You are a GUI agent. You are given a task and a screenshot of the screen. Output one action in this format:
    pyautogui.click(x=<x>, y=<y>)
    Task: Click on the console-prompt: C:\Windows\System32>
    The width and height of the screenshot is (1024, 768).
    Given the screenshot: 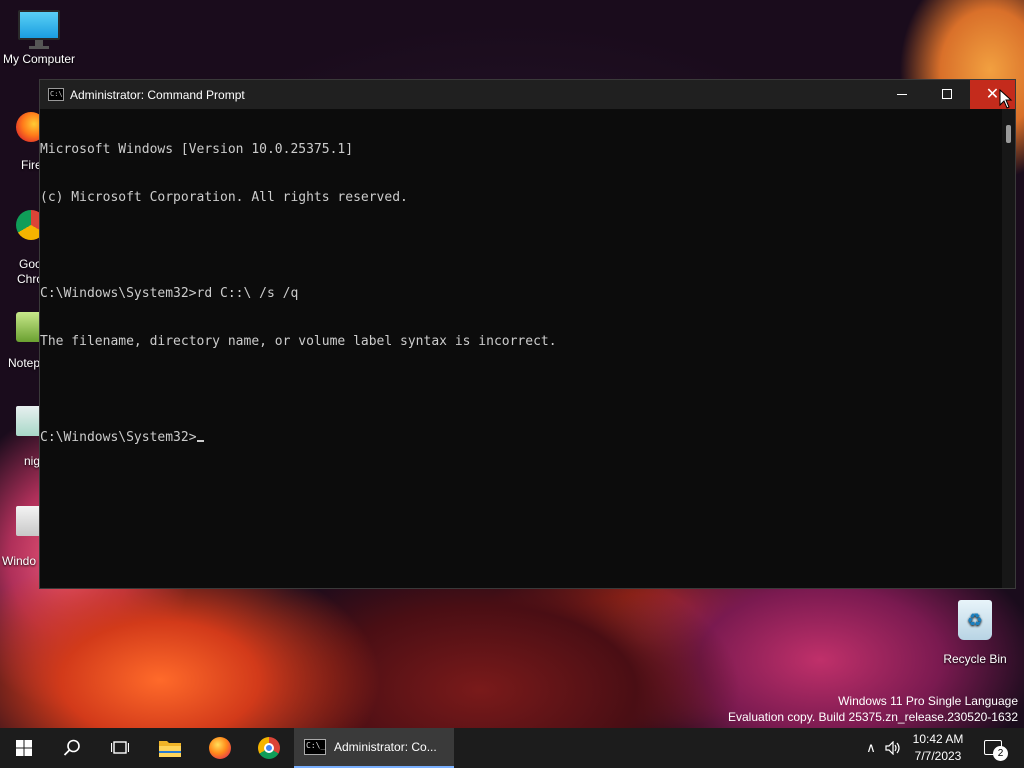 What is the action you would take?
    pyautogui.click(x=118, y=437)
    